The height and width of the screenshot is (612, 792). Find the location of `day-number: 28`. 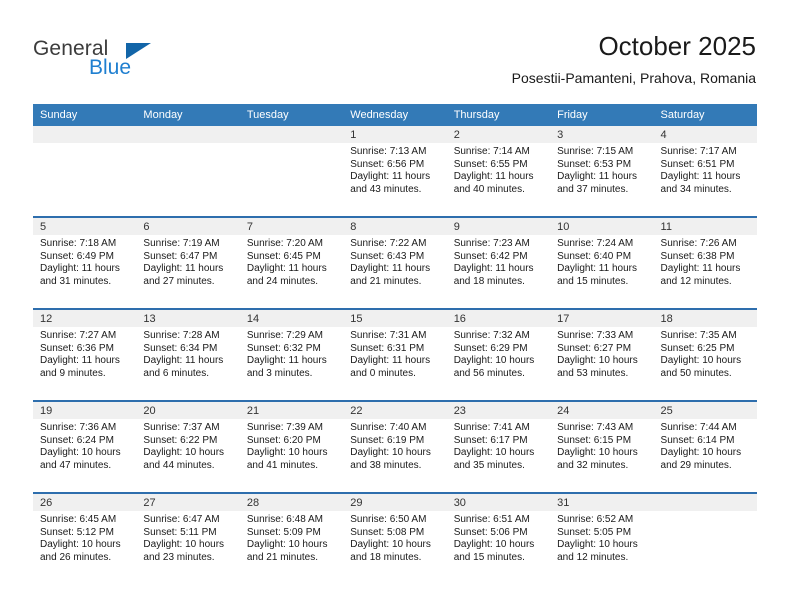

day-number: 28 is located at coordinates (291, 502).